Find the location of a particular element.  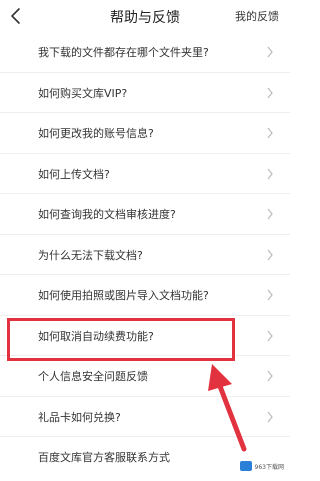

my-feedback-link: 我的反馈 is located at coordinates (257, 16).